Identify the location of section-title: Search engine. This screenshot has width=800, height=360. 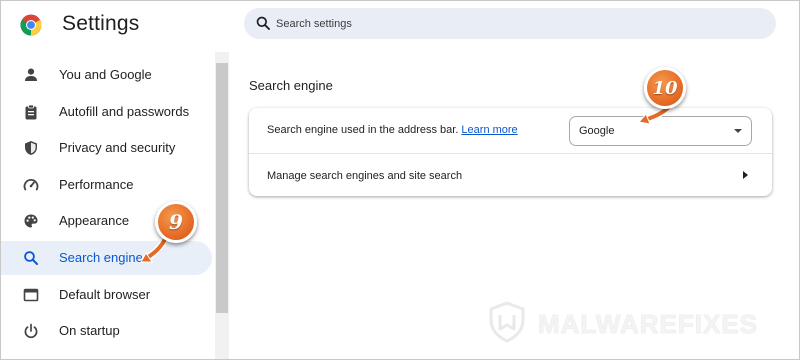
(291, 85).